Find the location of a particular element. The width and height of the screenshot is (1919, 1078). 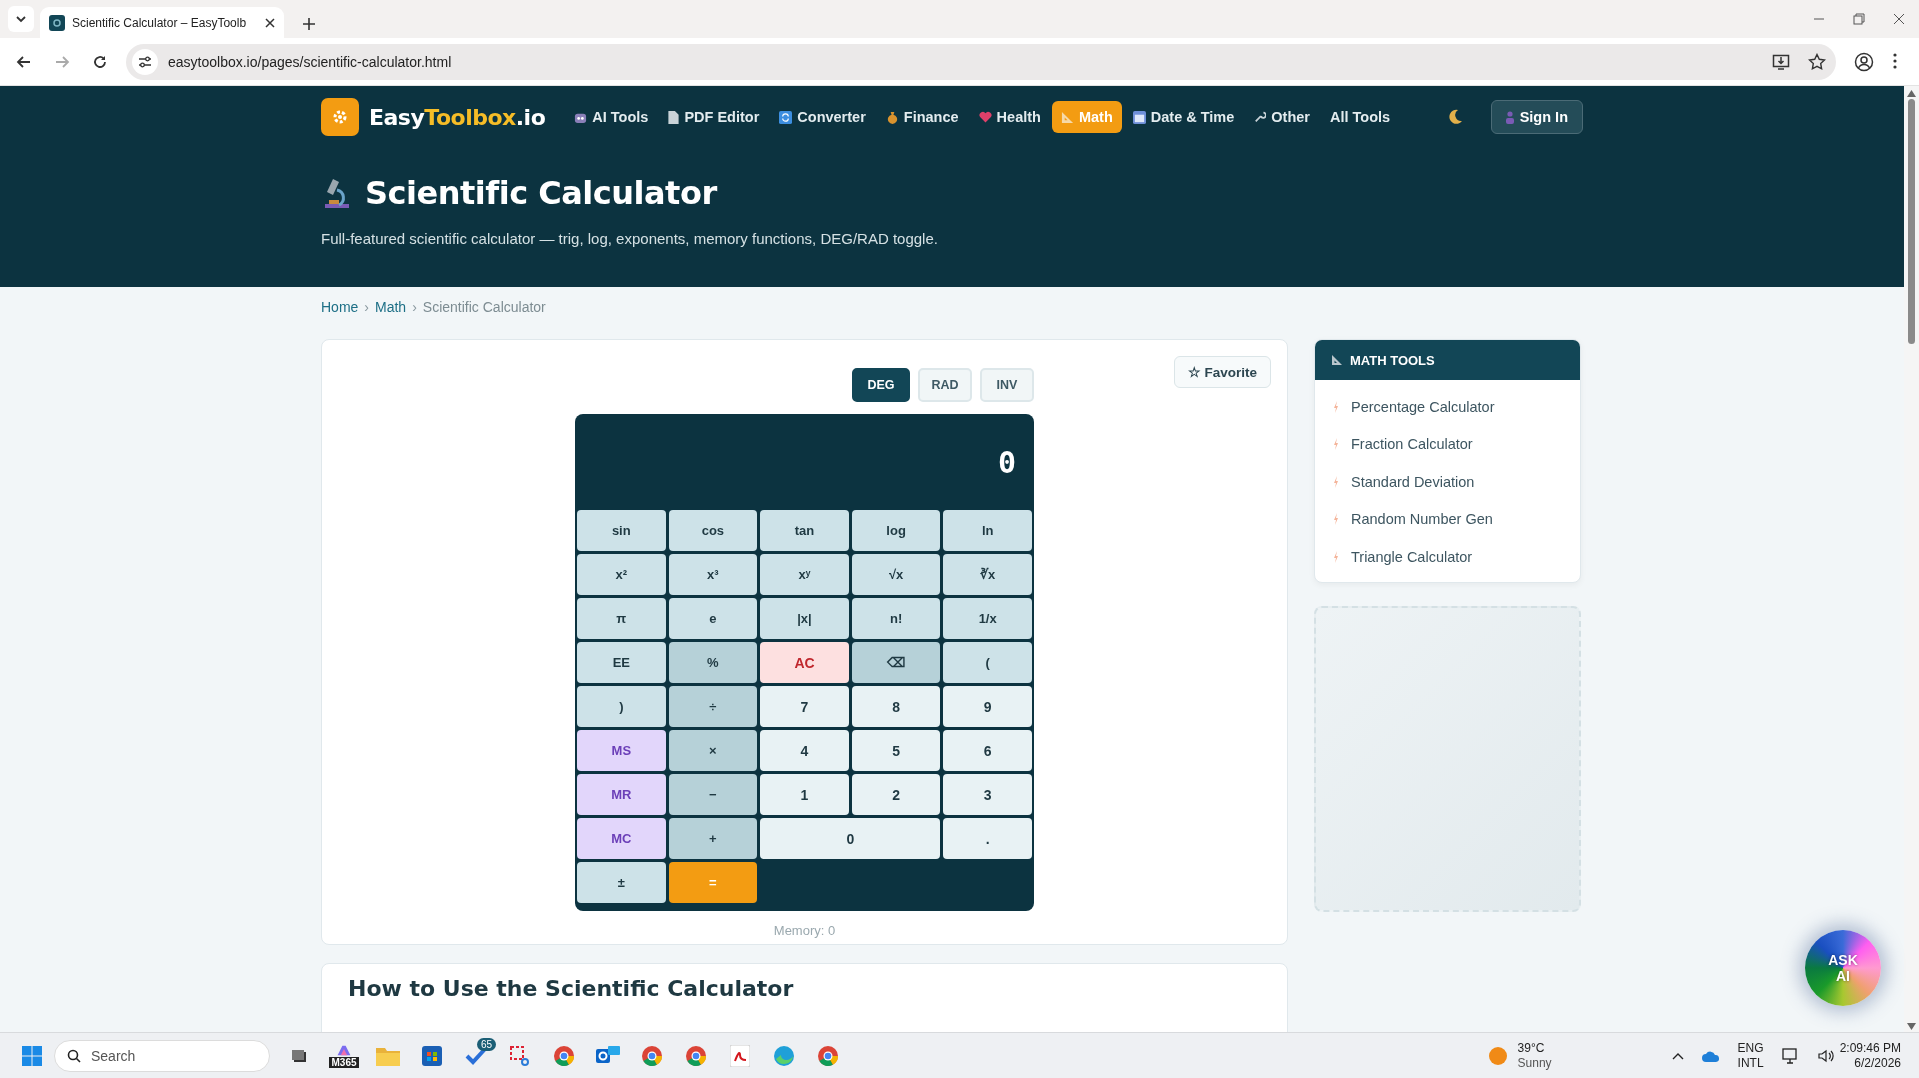

search-field: Search is located at coordinates (162, 1055).